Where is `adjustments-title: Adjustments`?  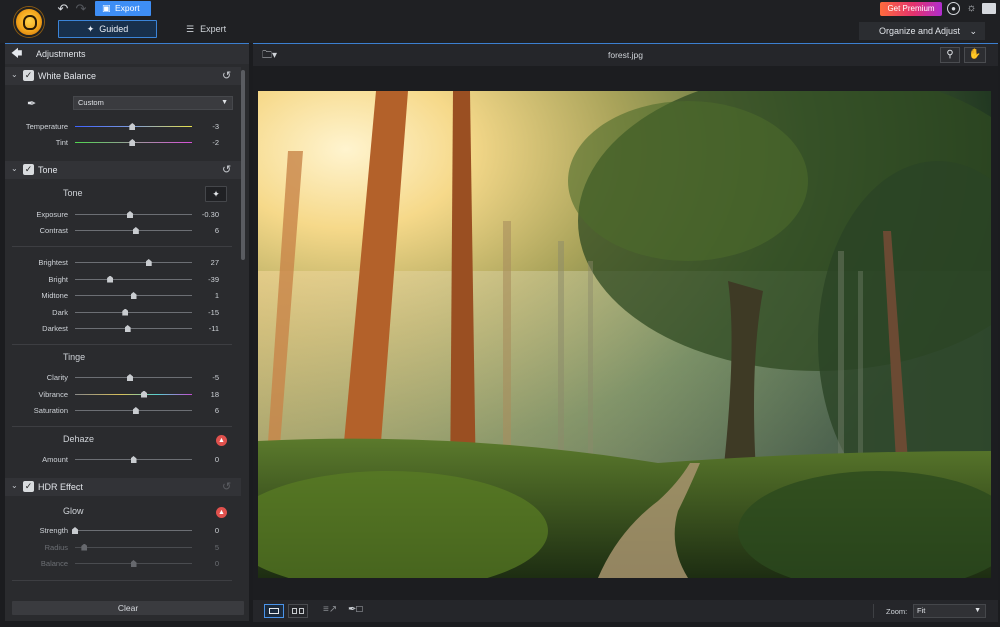
adjustments-title: Adjustments is located at coordinates (61, 54).